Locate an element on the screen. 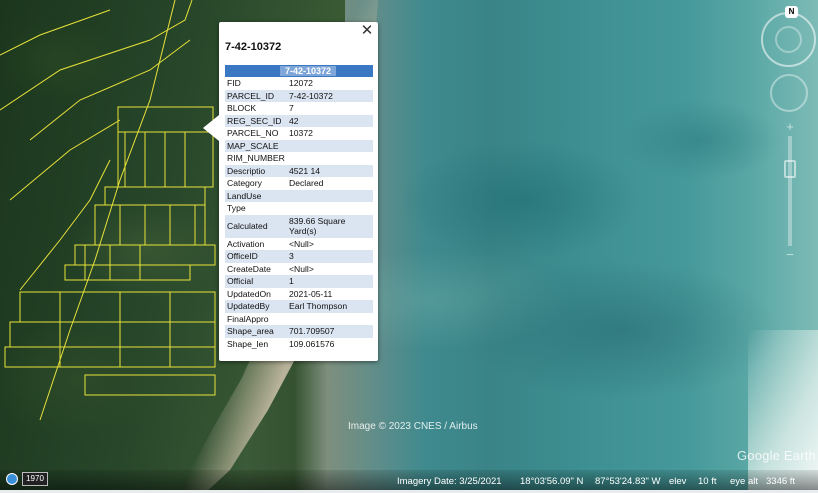  attribute-row: Calculated 839.66 Square Yard(s) is located at coordinates (299, 226).